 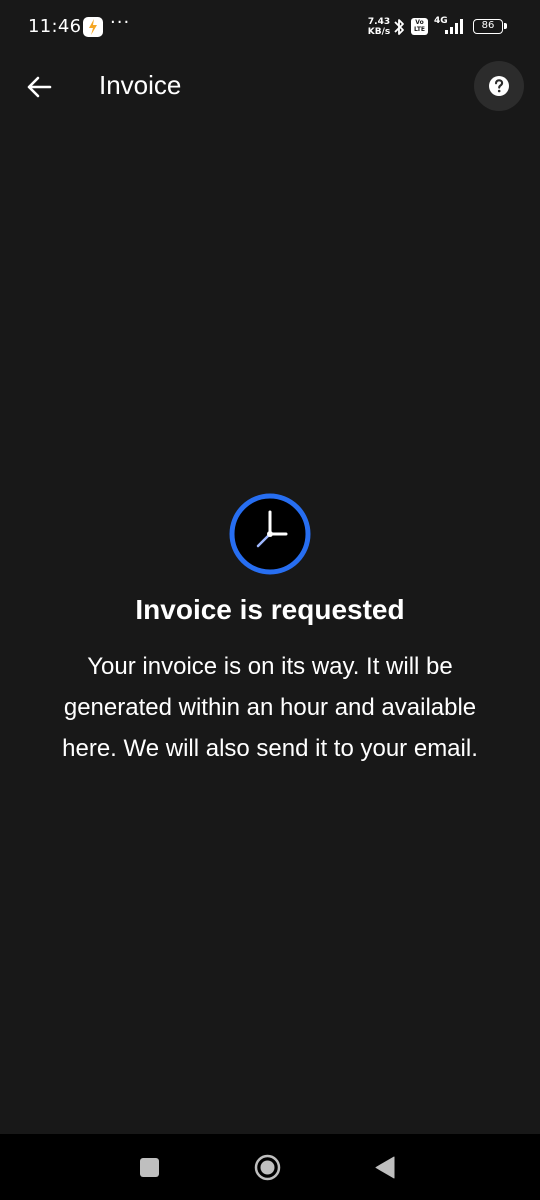 What do you see at coordinates (379, 22) in the screenshot?
I see `network-speed-value: 7.43` at bounding box center [379, 22].